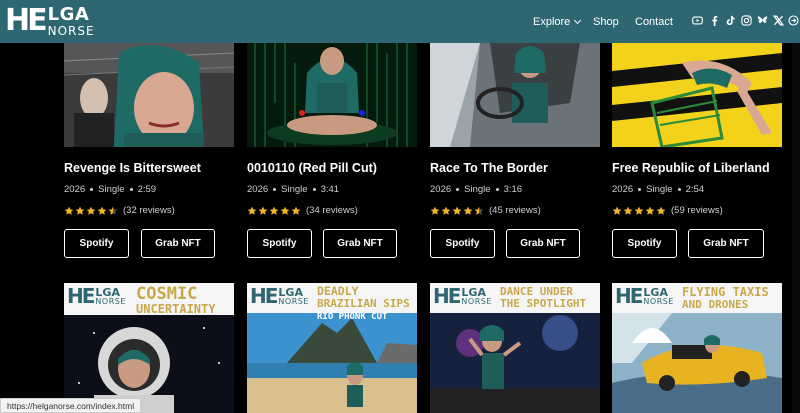 The image size is (800, 413). What do you see at coordinates (312, 168) in the screenshot?
I see `song-title: 0010110 (Red Pill Cut)` at bounding box center [312, 168].